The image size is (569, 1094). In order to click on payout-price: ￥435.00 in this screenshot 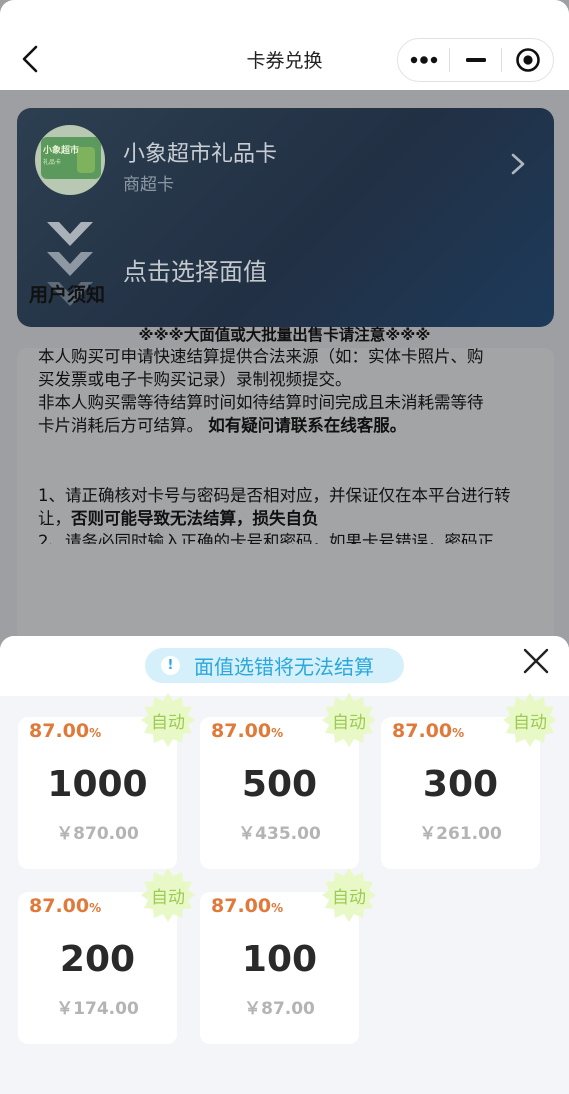, I will do `click(279, 834)`.